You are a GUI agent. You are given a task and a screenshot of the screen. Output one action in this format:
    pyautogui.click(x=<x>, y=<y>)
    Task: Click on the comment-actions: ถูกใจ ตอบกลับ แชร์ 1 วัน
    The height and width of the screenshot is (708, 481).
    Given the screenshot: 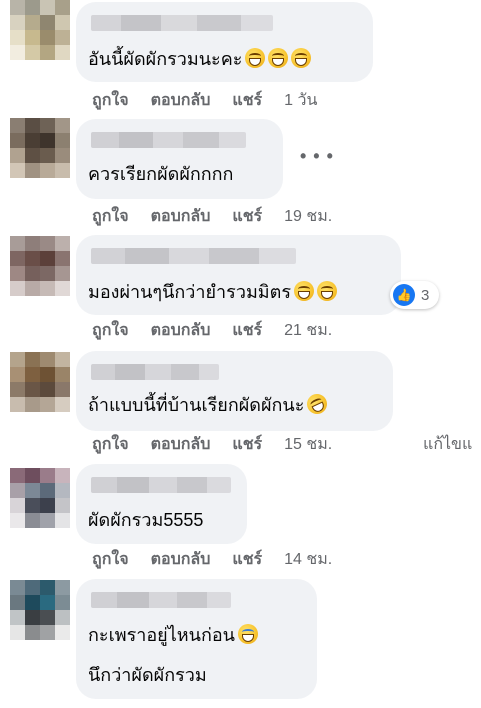 What is the action you would take?
    pyautogui.click(x=204, y=101)
    